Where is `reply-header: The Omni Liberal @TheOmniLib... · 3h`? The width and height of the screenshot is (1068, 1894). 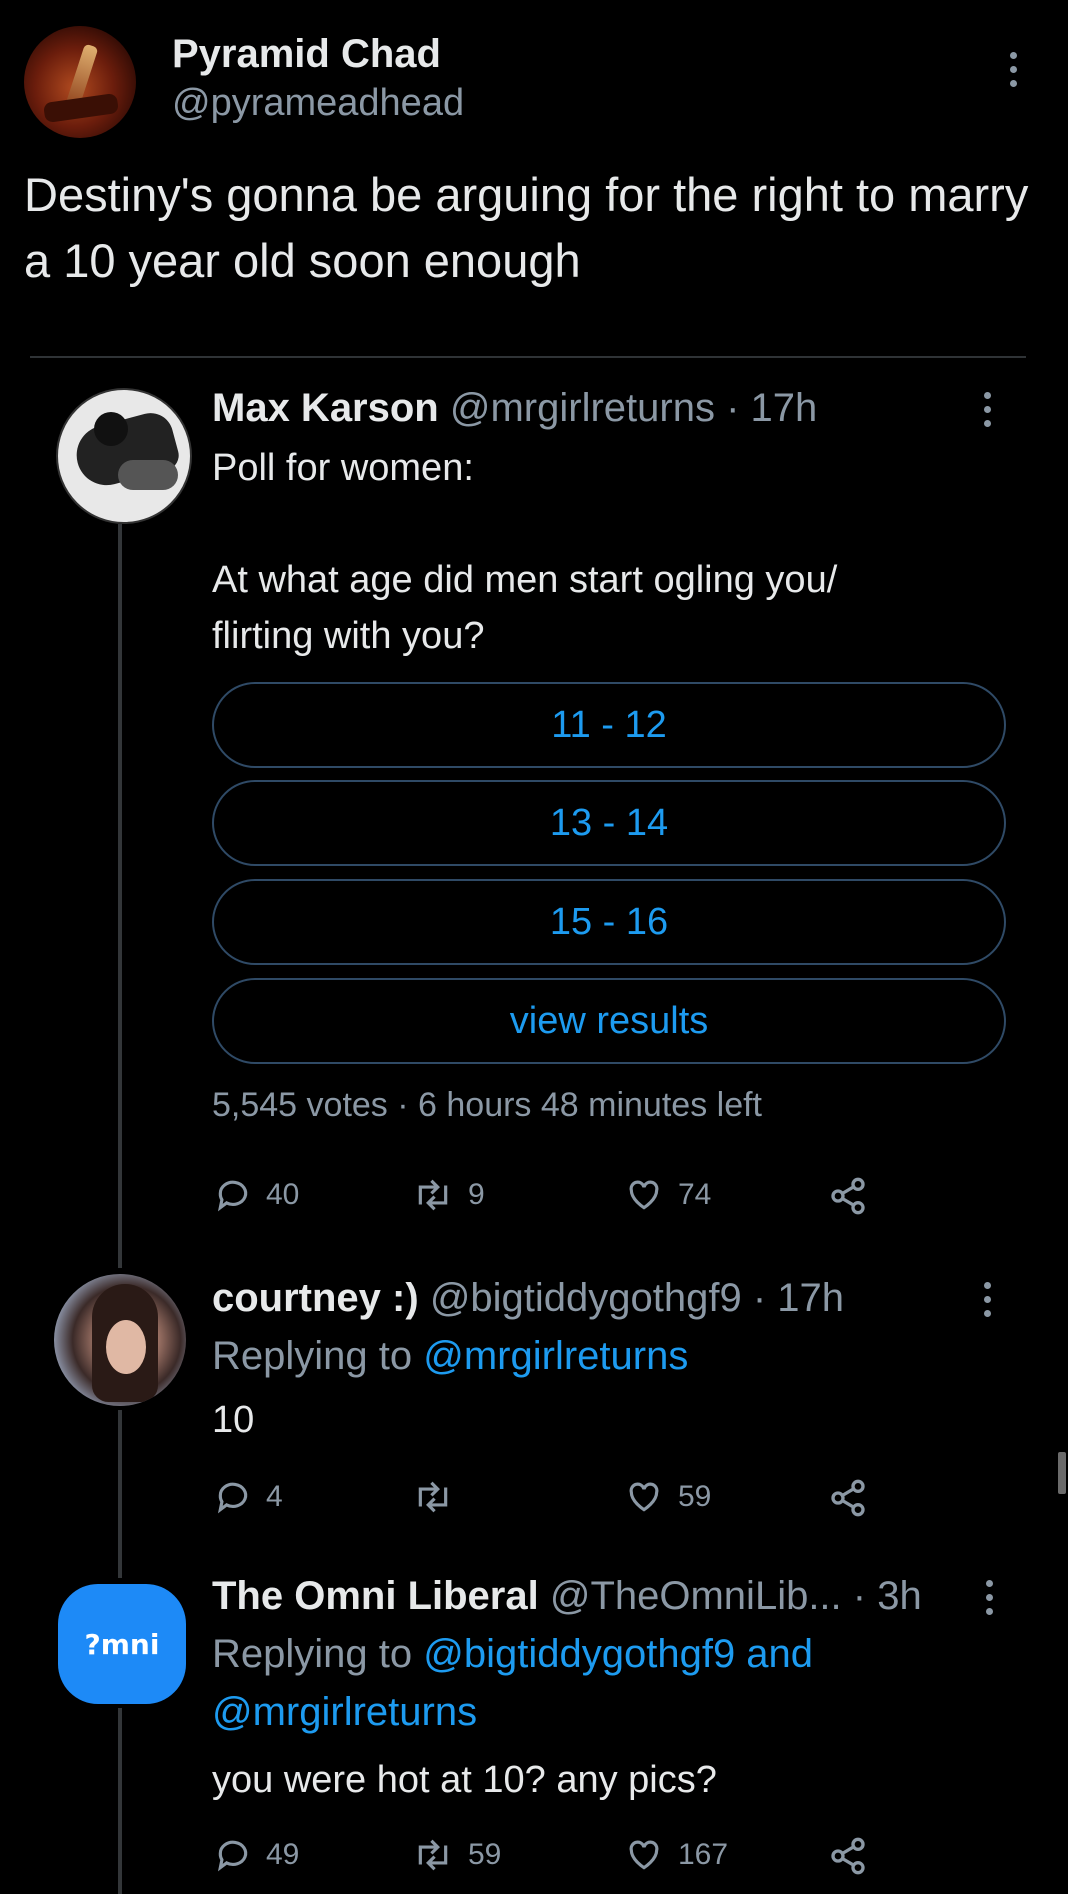
reply-header: The Omni Liberal @TheOmniLib... · 3h is located at coordinates (567, 1596).